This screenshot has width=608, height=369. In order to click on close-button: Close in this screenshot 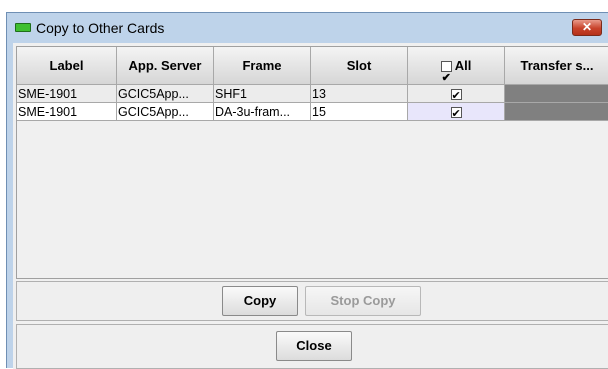, I will do `click(314, 346)`.